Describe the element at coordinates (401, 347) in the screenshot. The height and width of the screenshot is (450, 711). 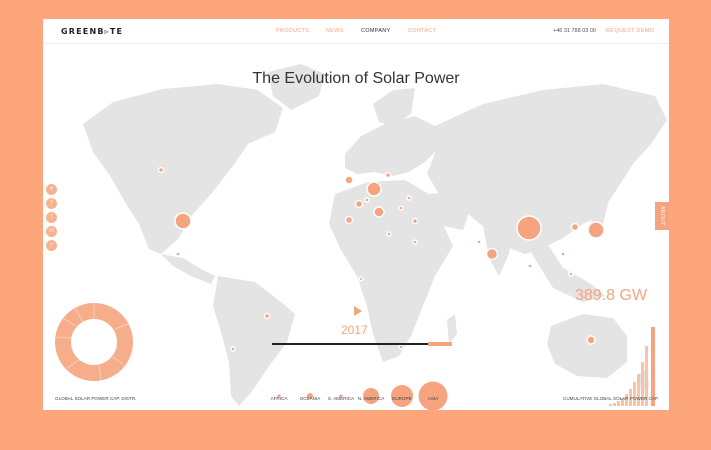
I see `bubble-south-africa` at that location.